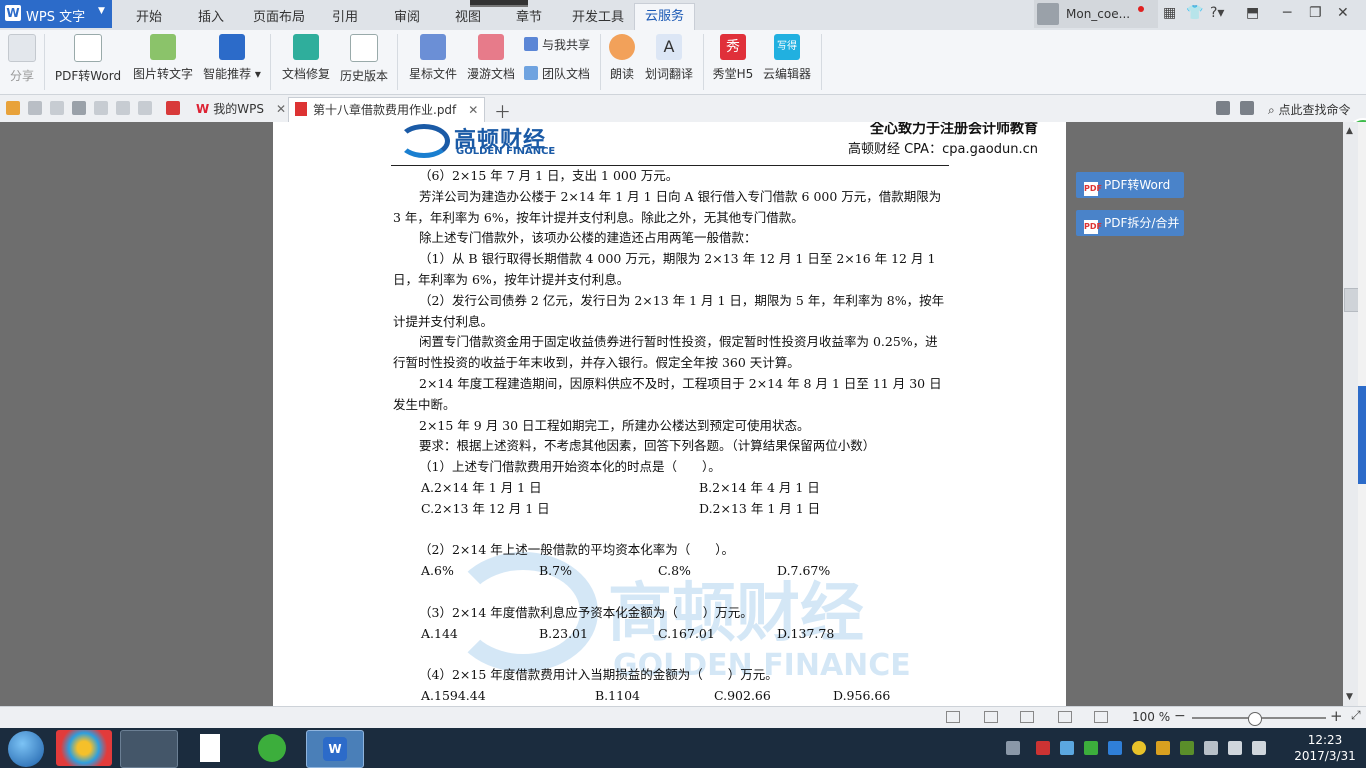 The height and width of the screenshot is (768, 1366). What do you see at coordinates (123, 108) in the screenshot?
I see `undo-icon` at bounding box center [123, 108].